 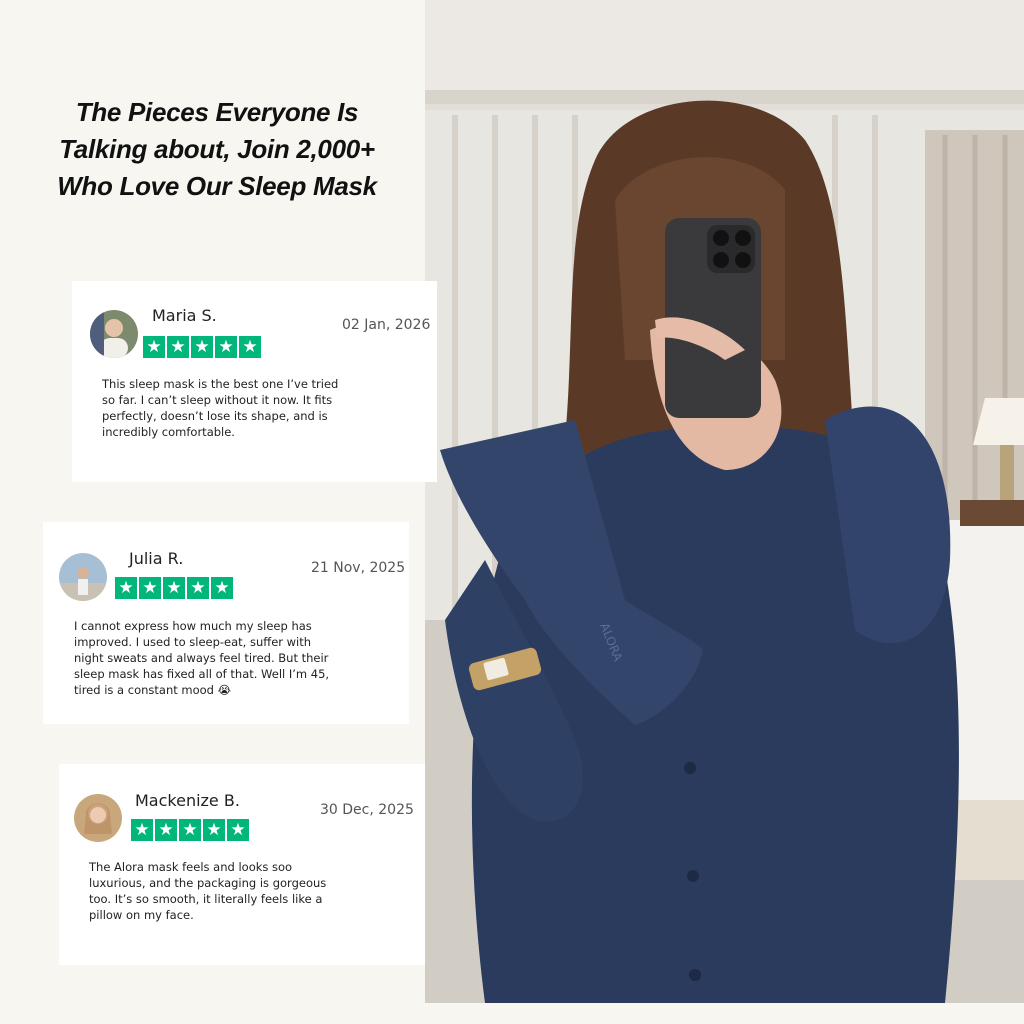 I want to click on reviewer-name: Maria S., so click(x=184, y=315).